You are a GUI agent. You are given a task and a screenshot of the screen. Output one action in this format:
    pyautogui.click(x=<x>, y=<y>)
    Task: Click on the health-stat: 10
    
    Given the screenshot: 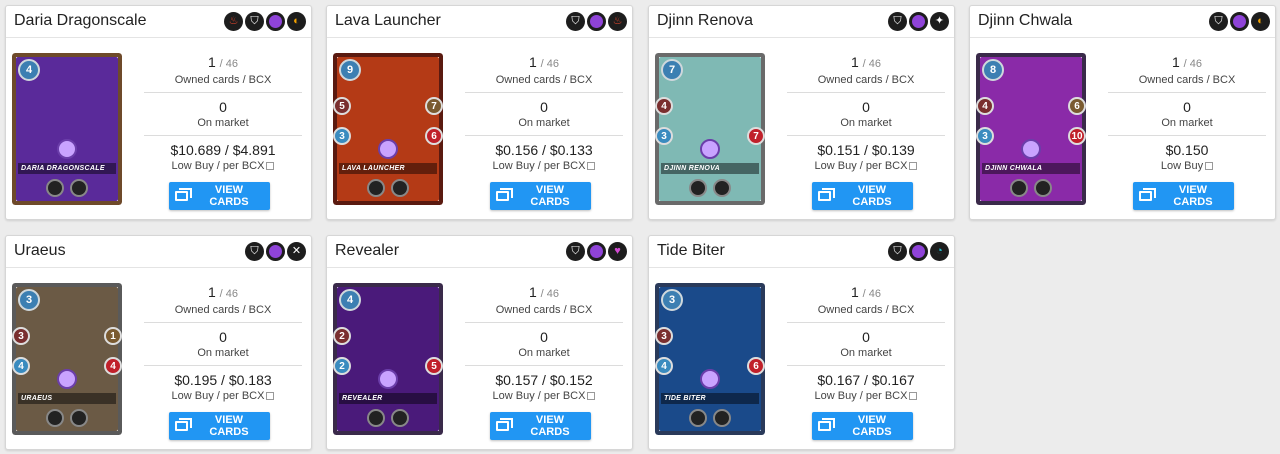 What is the action you would take?
    pyautogui.click(x=1077, y=136)
    